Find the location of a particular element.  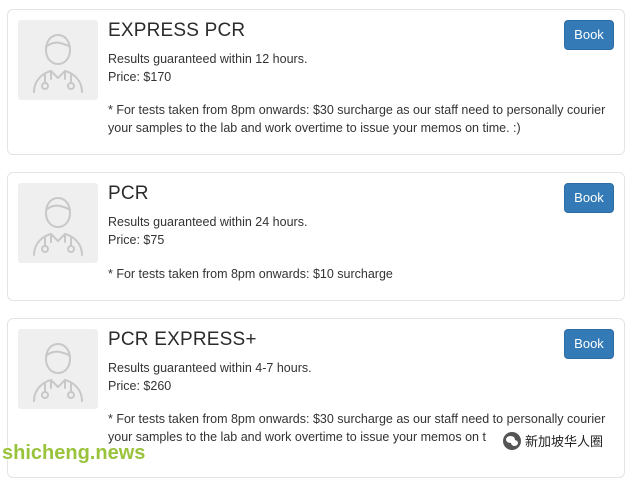

test-title: PCR is located at coordinates (128, 193).